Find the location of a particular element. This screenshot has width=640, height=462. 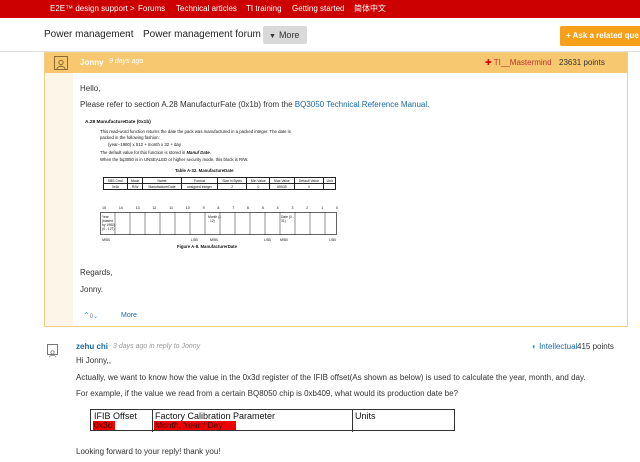

nav-chinese: 简体中文 is located at coordinates (370, 9).